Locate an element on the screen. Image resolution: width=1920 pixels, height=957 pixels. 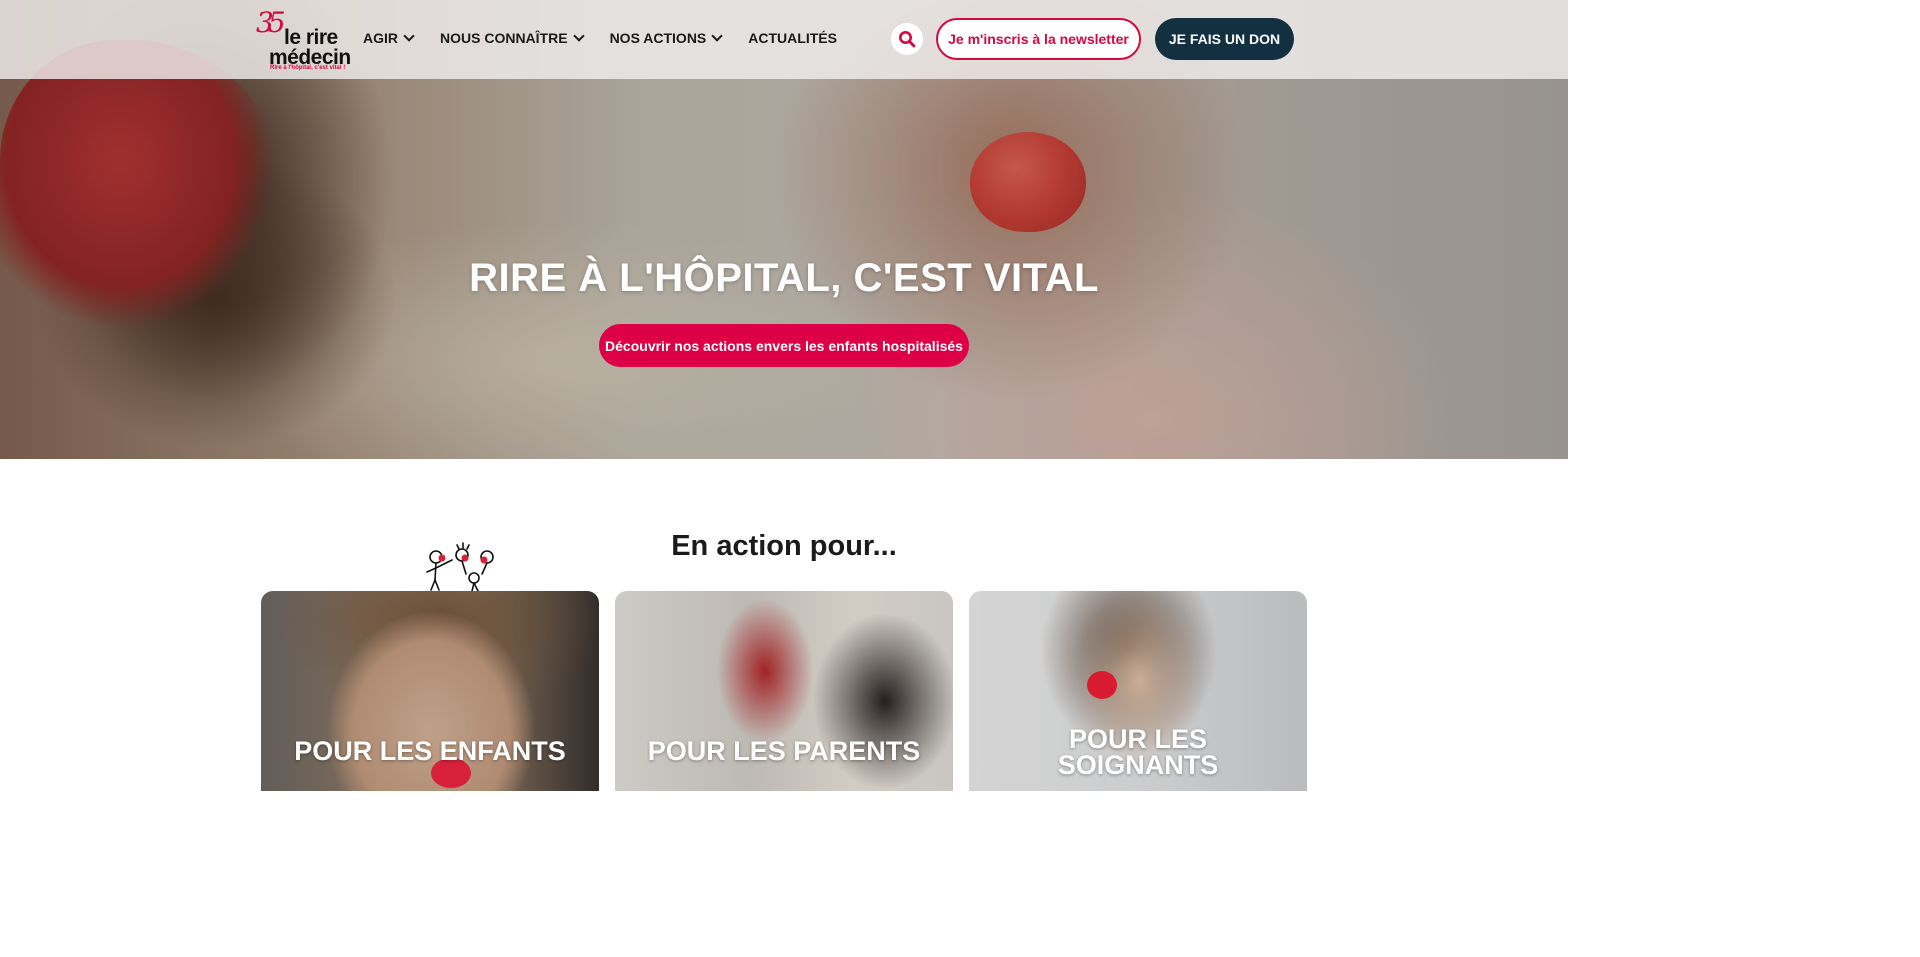
card-label-line2: SOIGNANTS is located at coordinates (1138, 765).